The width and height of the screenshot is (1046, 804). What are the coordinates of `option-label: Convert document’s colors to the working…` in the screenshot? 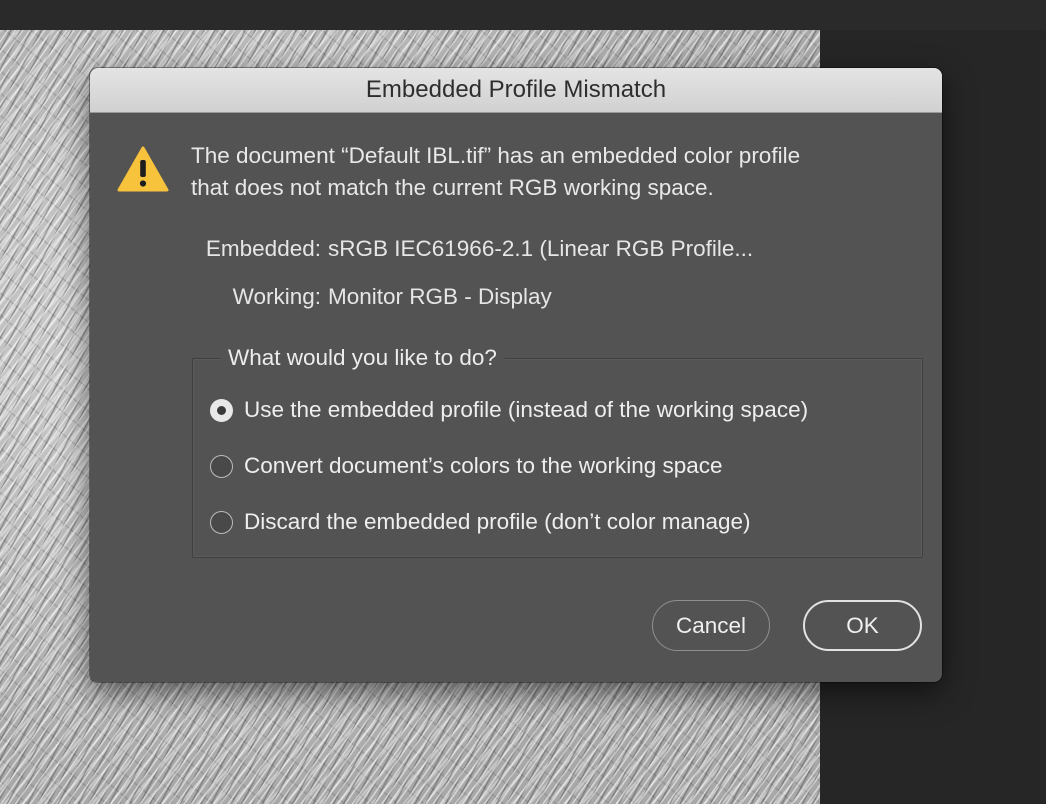 It's located at (483, 465).